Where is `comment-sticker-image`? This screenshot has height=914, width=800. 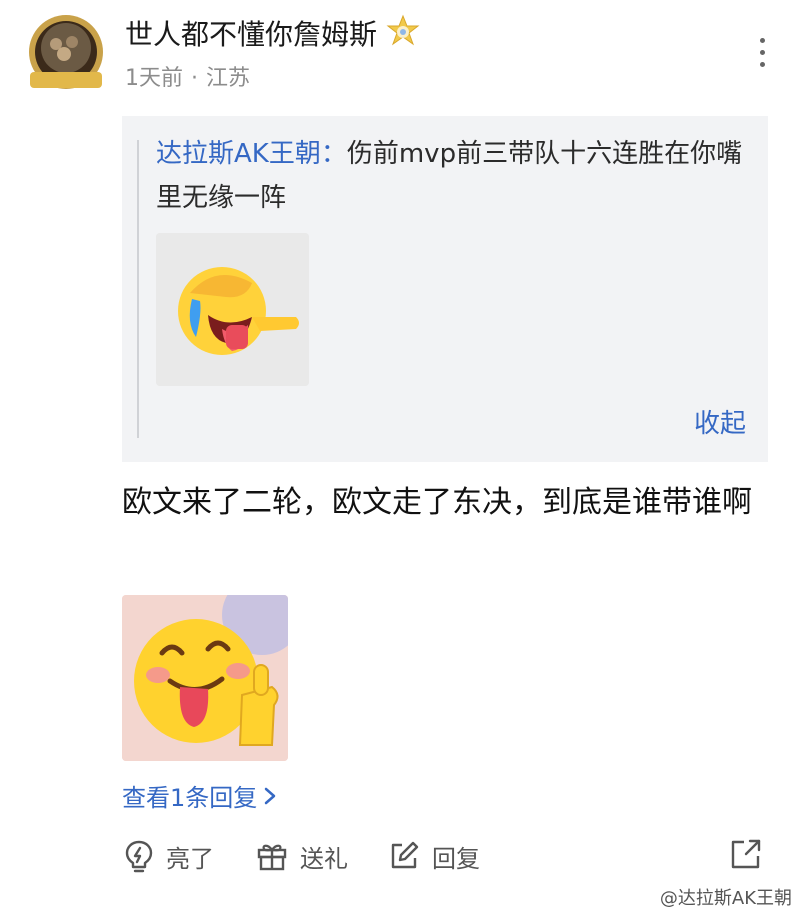
comment-sticker-image is located at coordinates (205, 678).